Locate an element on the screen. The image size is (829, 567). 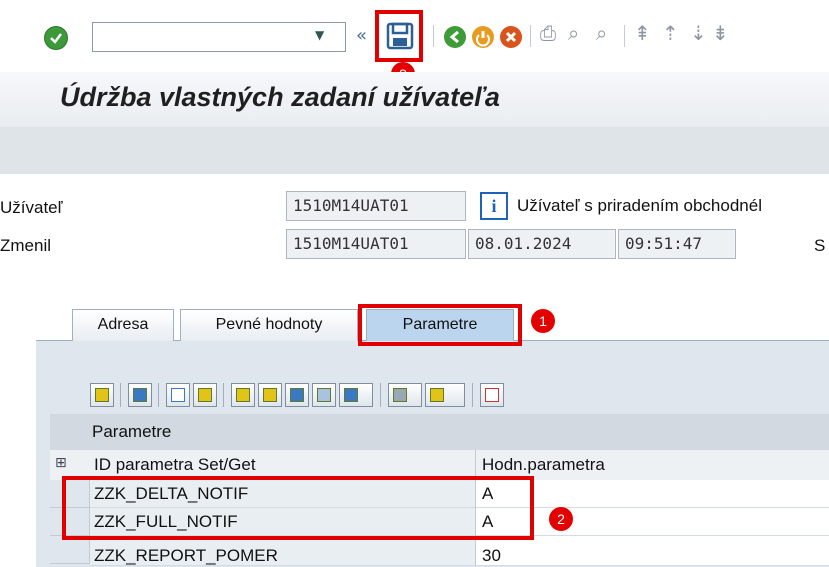
exit-icon is located at coordinates (483, 37).